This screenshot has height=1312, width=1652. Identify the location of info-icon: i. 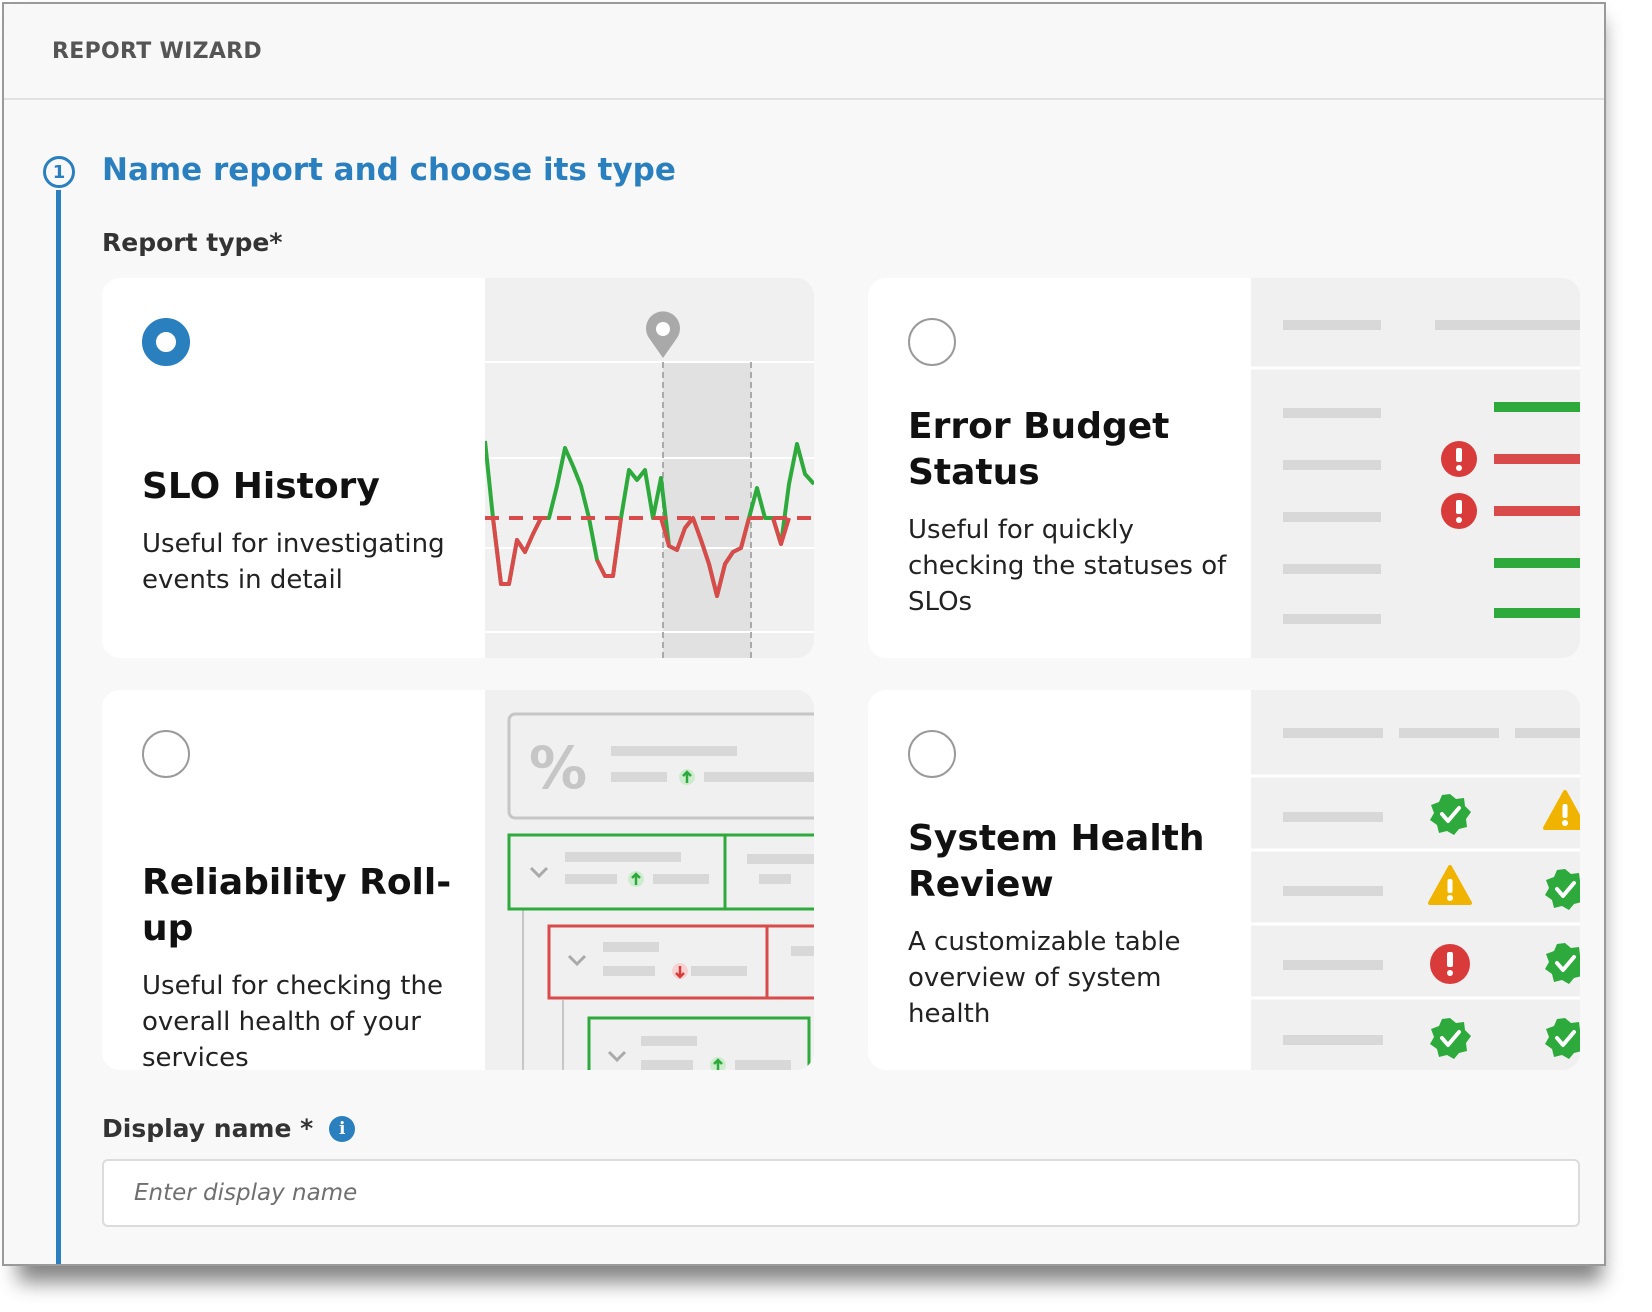
(342, 1128).